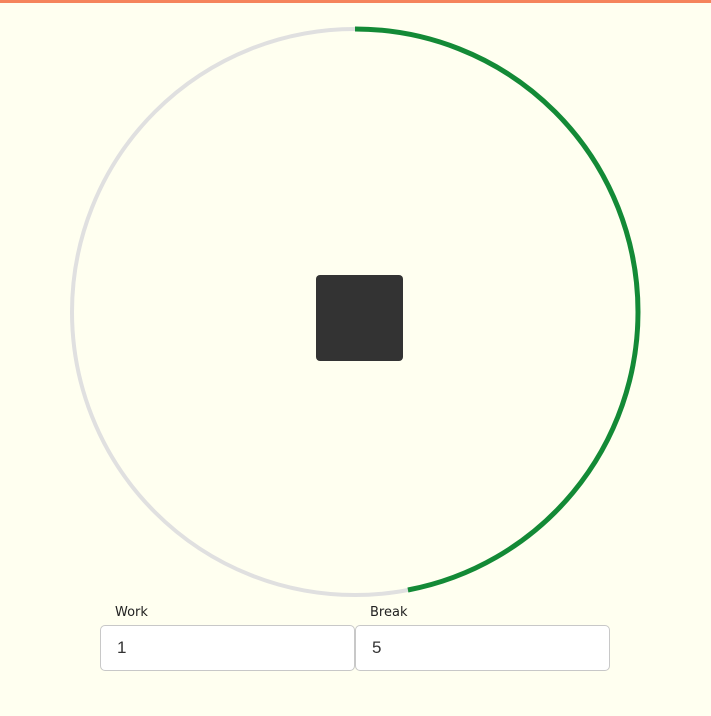  I want to click on work-label: Work, so click(131, 612).